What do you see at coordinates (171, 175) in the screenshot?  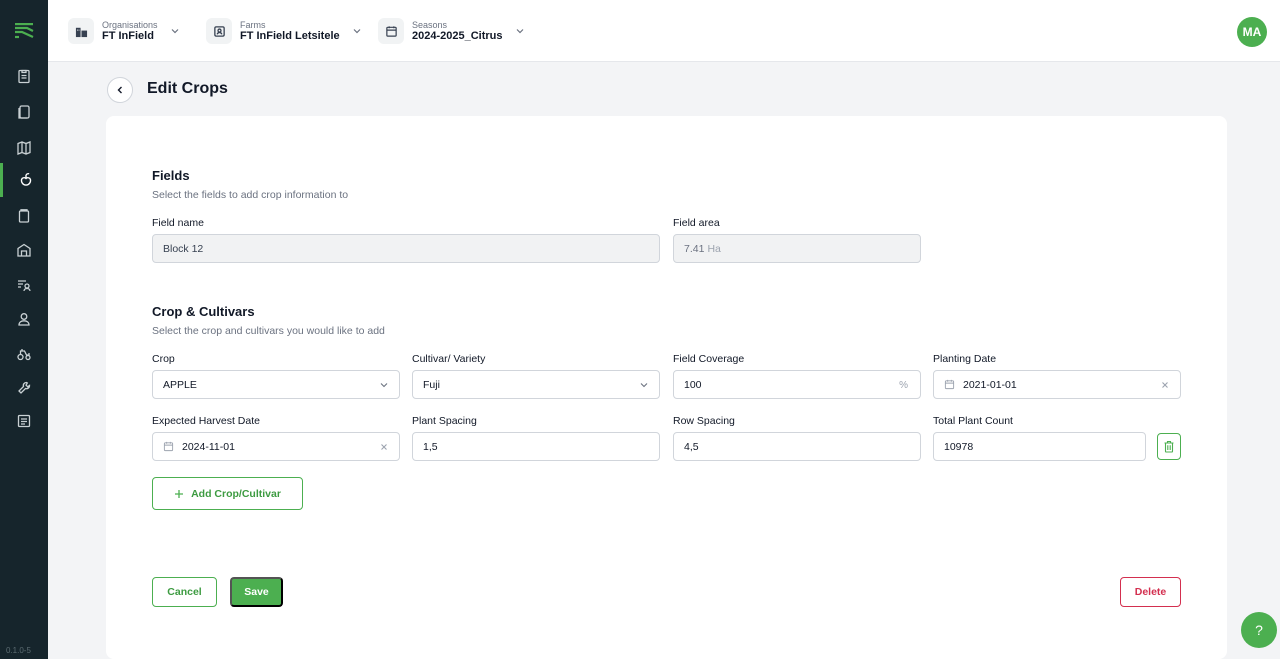 I see `fields-section-title: Fields` at bounding box center [171, 175].